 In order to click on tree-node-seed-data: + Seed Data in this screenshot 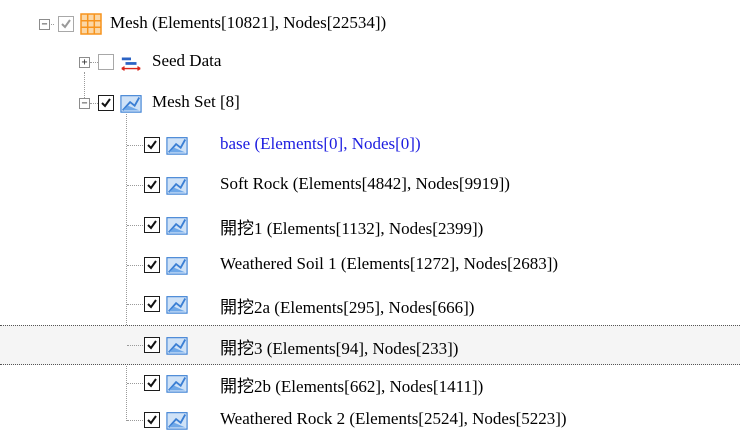, I will do `click(300, 65)`.